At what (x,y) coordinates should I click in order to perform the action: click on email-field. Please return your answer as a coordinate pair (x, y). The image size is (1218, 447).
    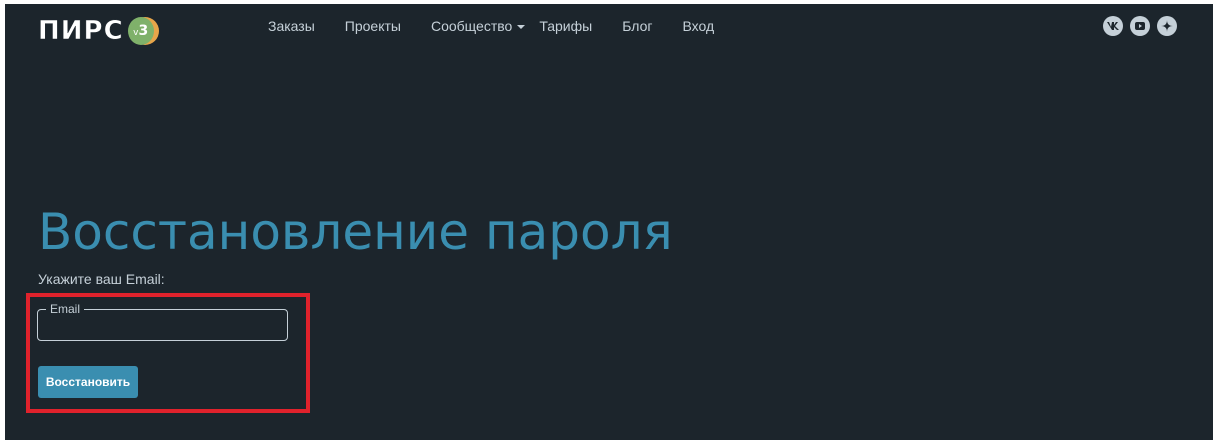
    Looking at the image, I should click on (163, 329).